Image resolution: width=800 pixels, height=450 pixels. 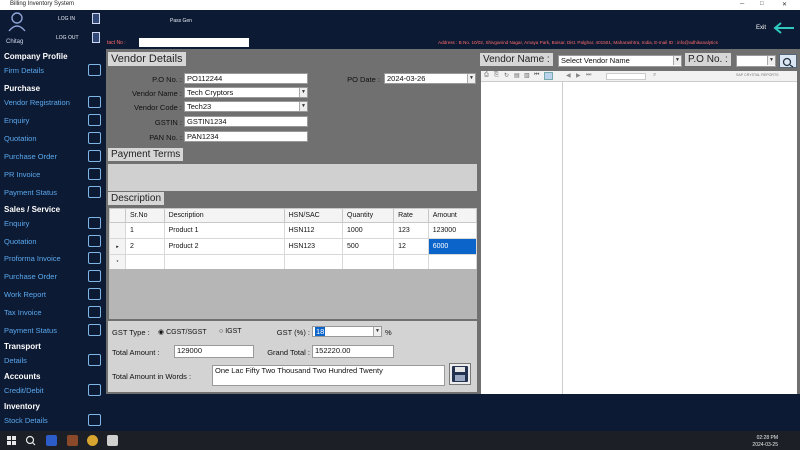 I want to click on table-cell: 12, so click(x=411, y=246).